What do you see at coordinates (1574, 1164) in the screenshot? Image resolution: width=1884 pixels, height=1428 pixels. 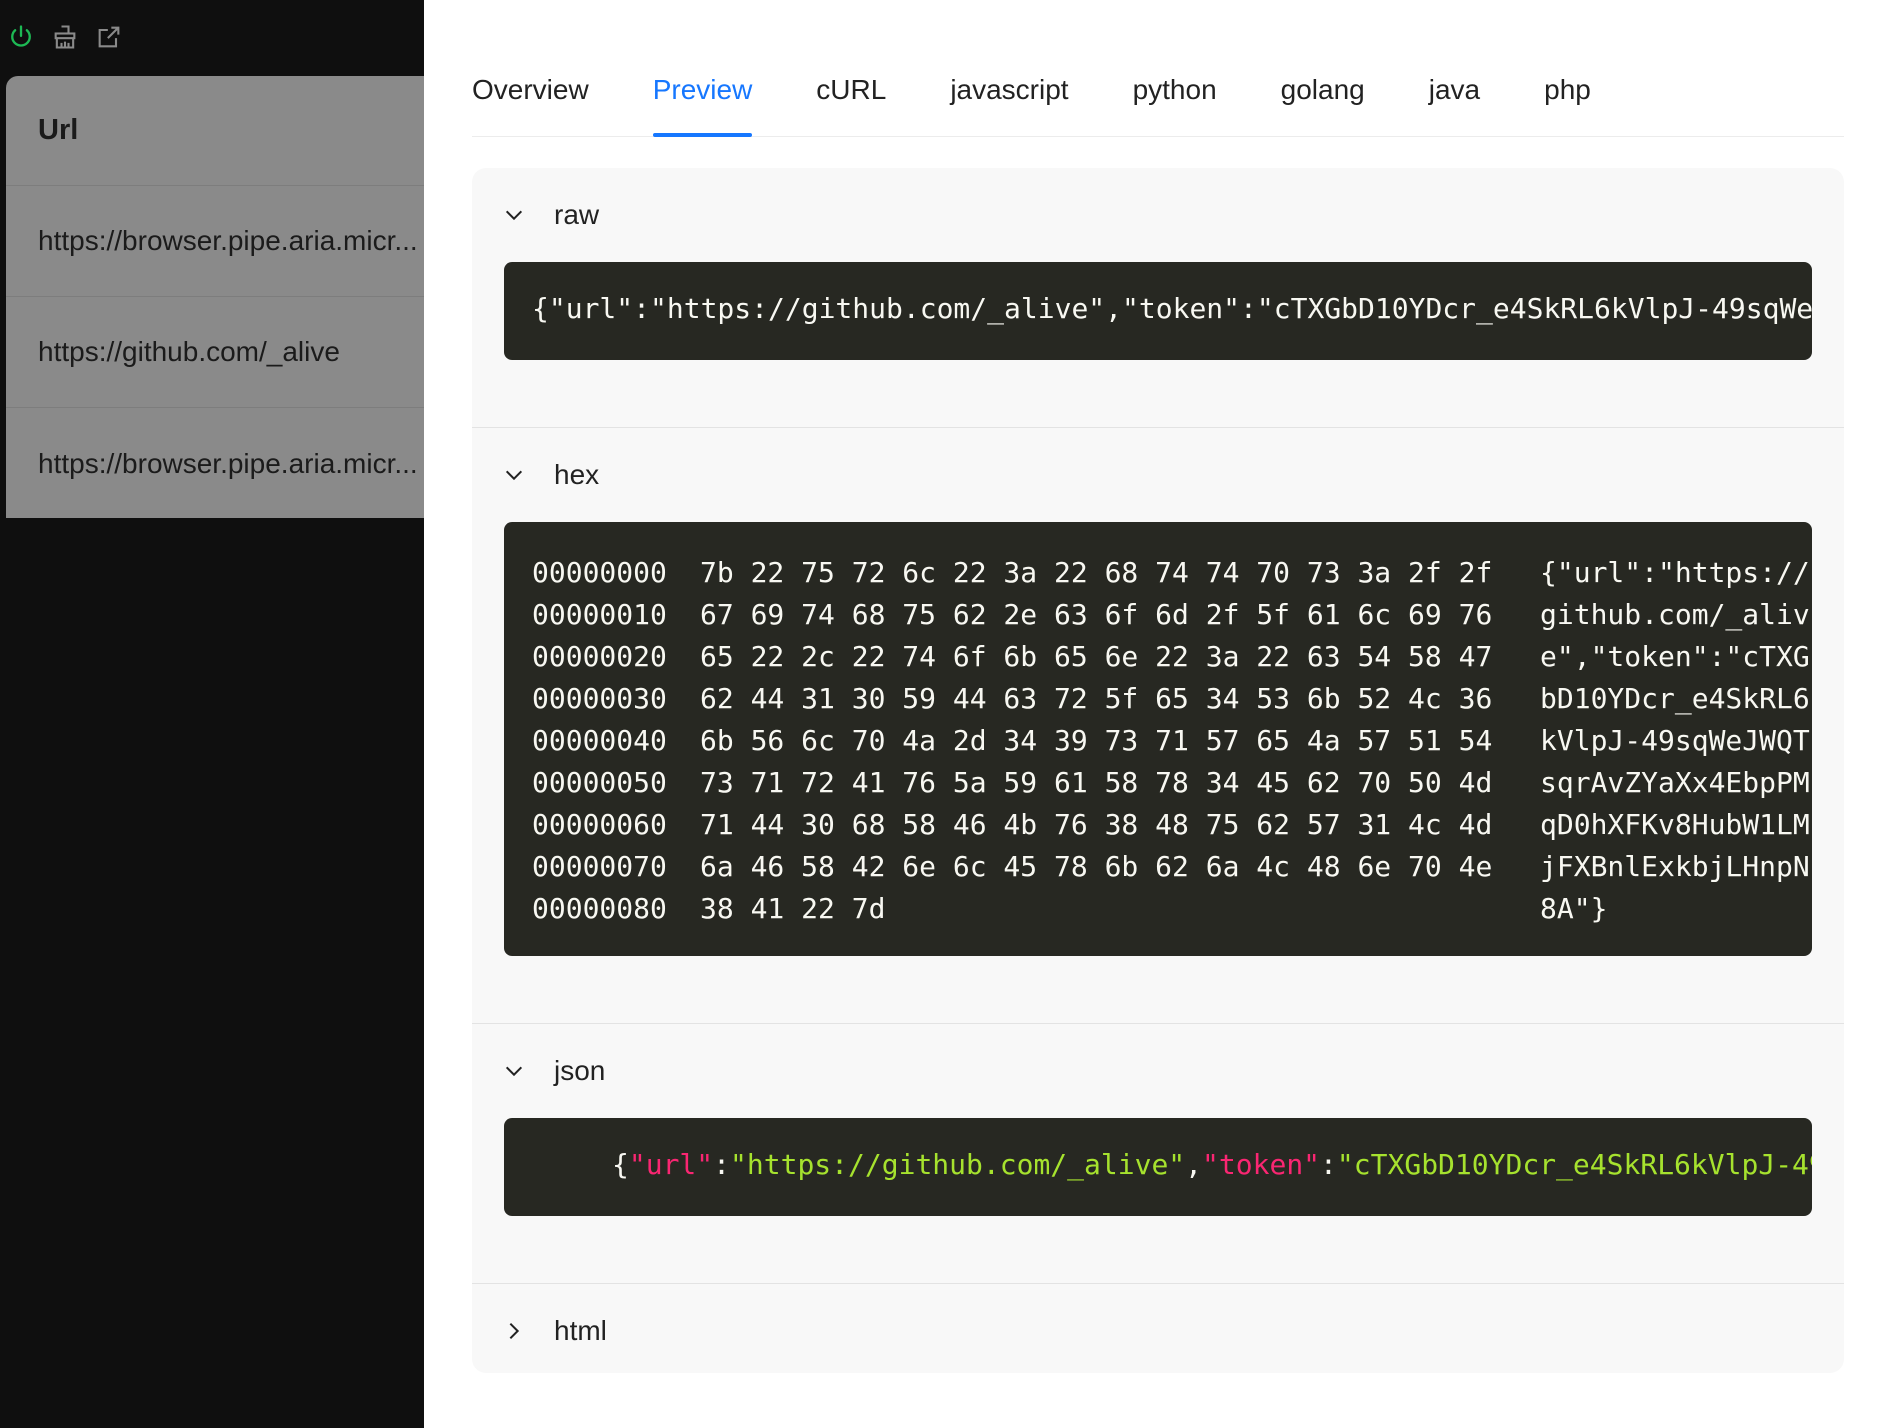 I see `json-value-token: "cTXGbD10YDcr_e4SkRL6kVlpJ-49` at bounding box center [1574, 1164].